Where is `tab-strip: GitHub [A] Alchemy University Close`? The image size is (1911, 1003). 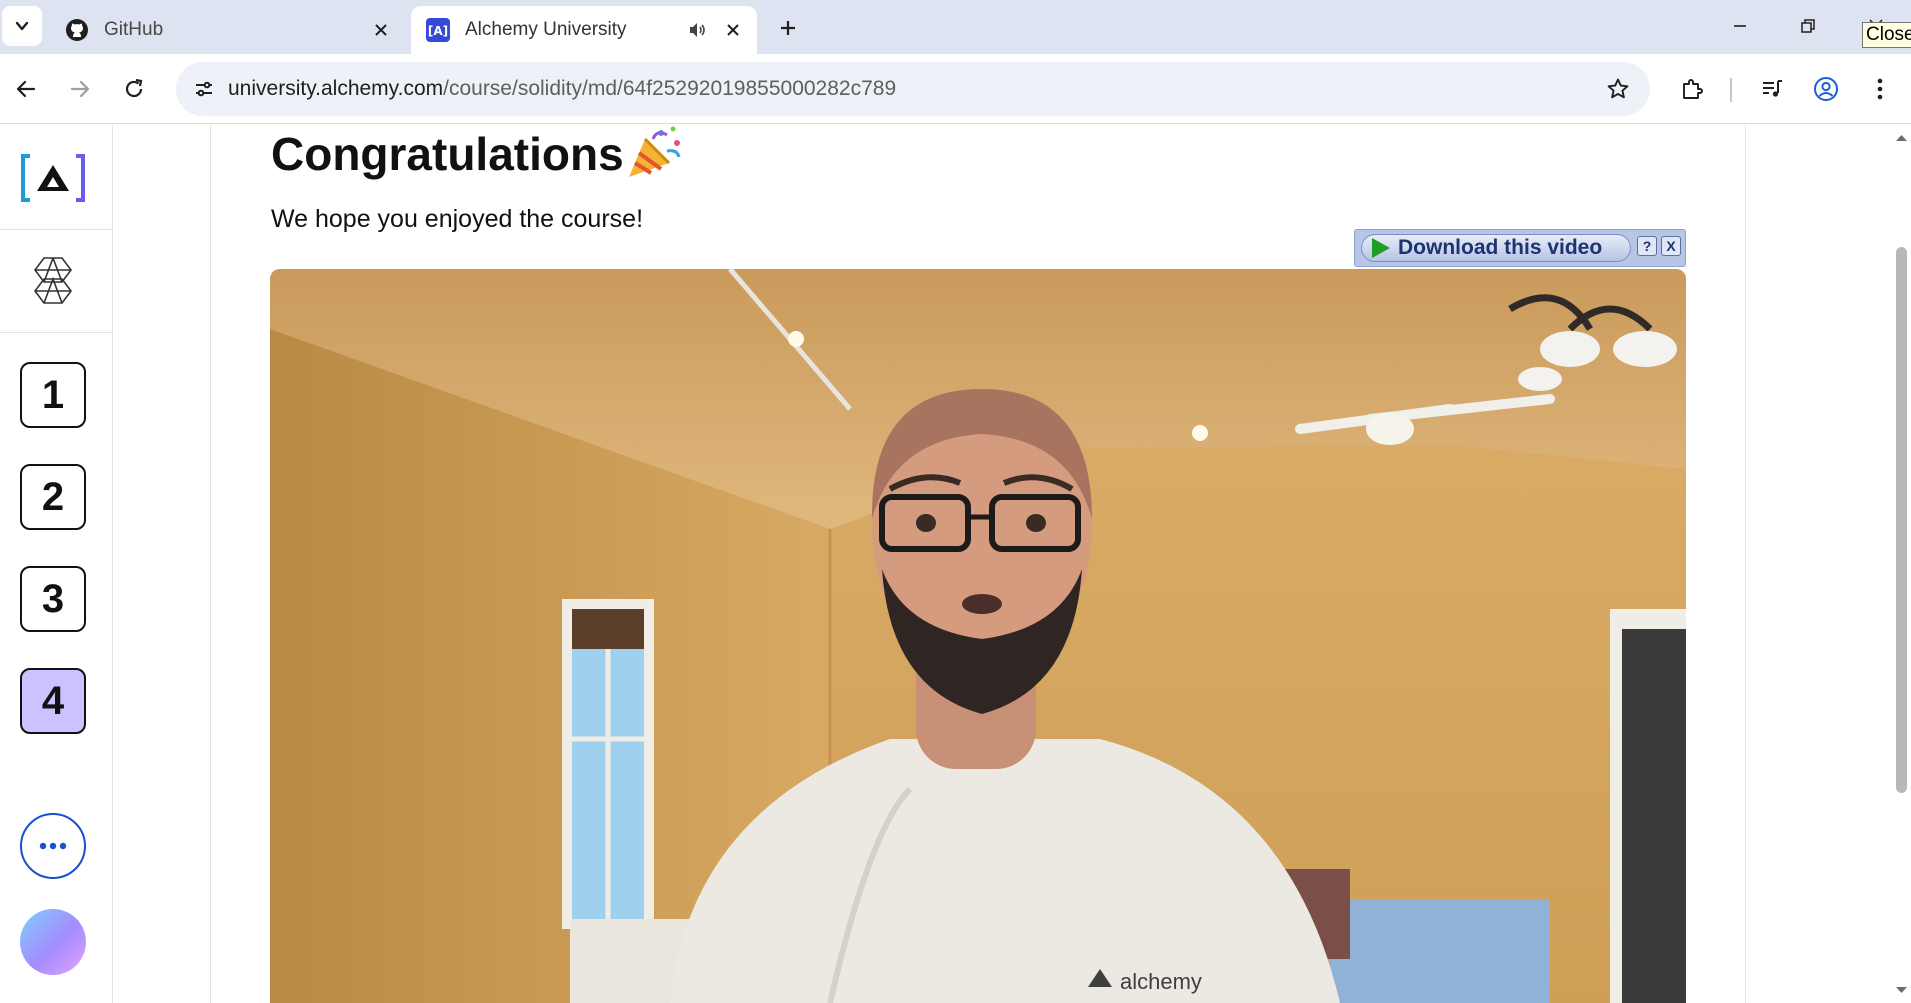
tab-strip: GitHub [A] Alchemy University Close is located at coordinates (955, 27).